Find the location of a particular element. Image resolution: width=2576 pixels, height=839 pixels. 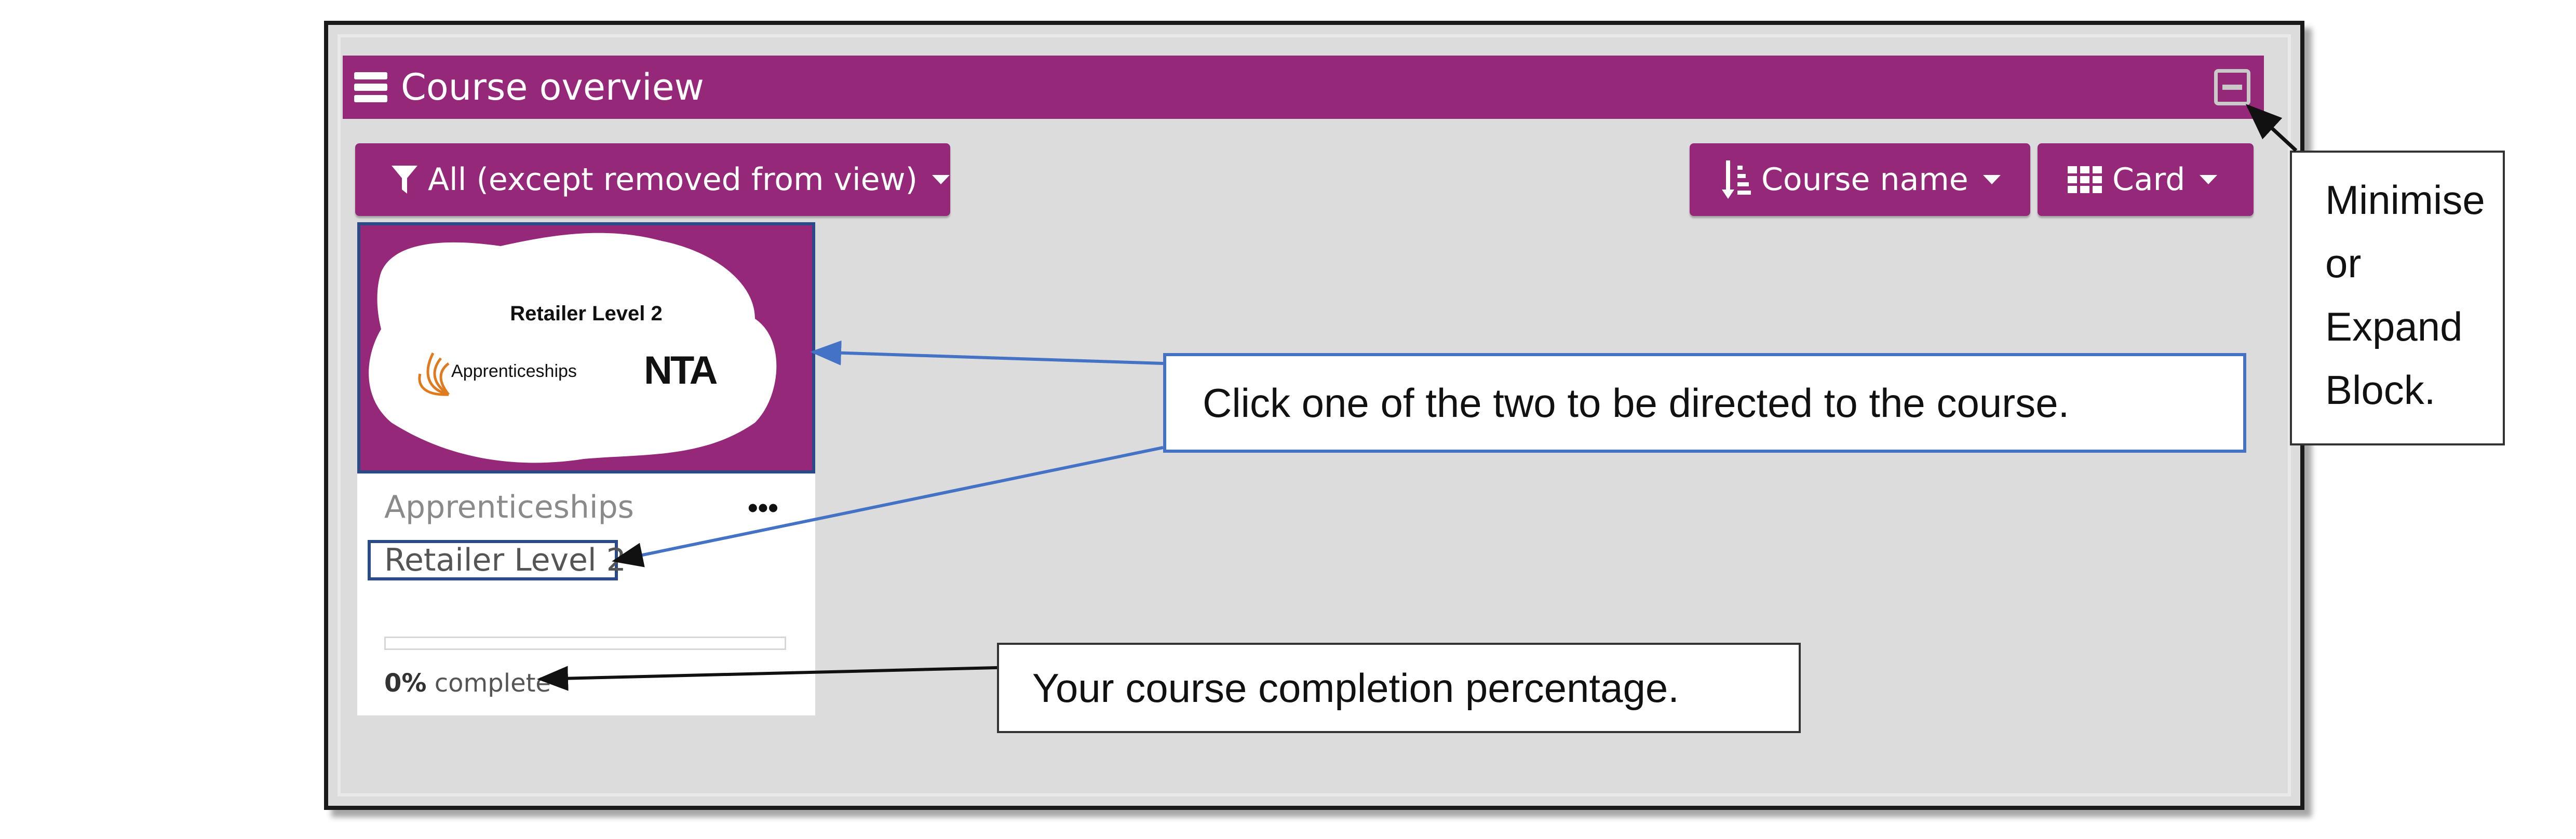

arrow-to-progress is located at coordinates (767, 678).